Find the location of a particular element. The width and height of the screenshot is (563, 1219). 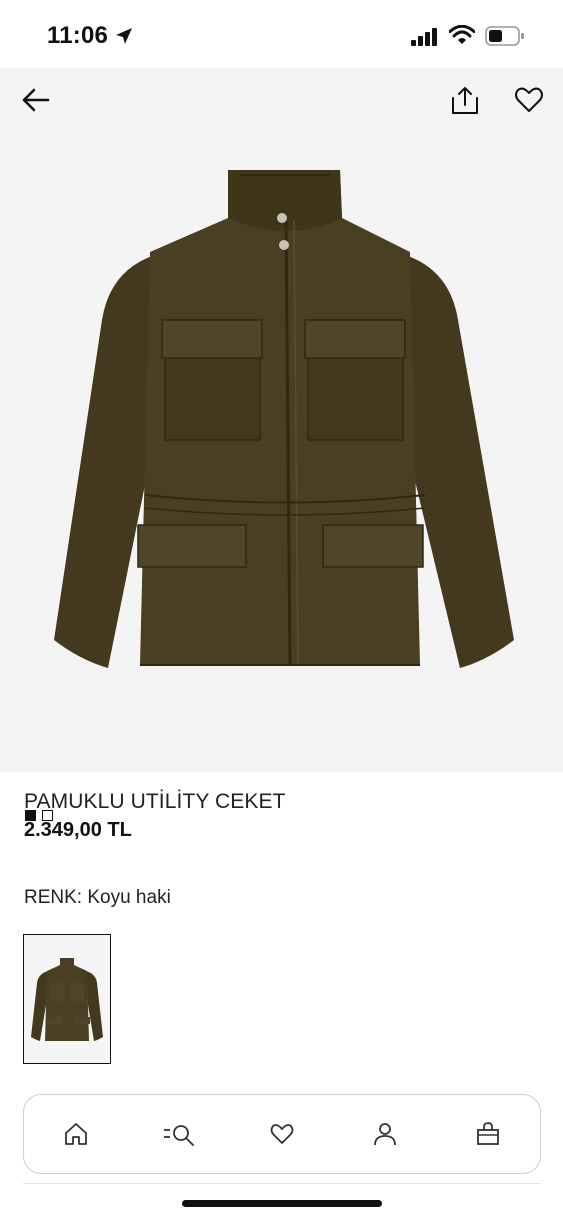

product-price: 2.349,00 TL is located at coordinates (78, 830).